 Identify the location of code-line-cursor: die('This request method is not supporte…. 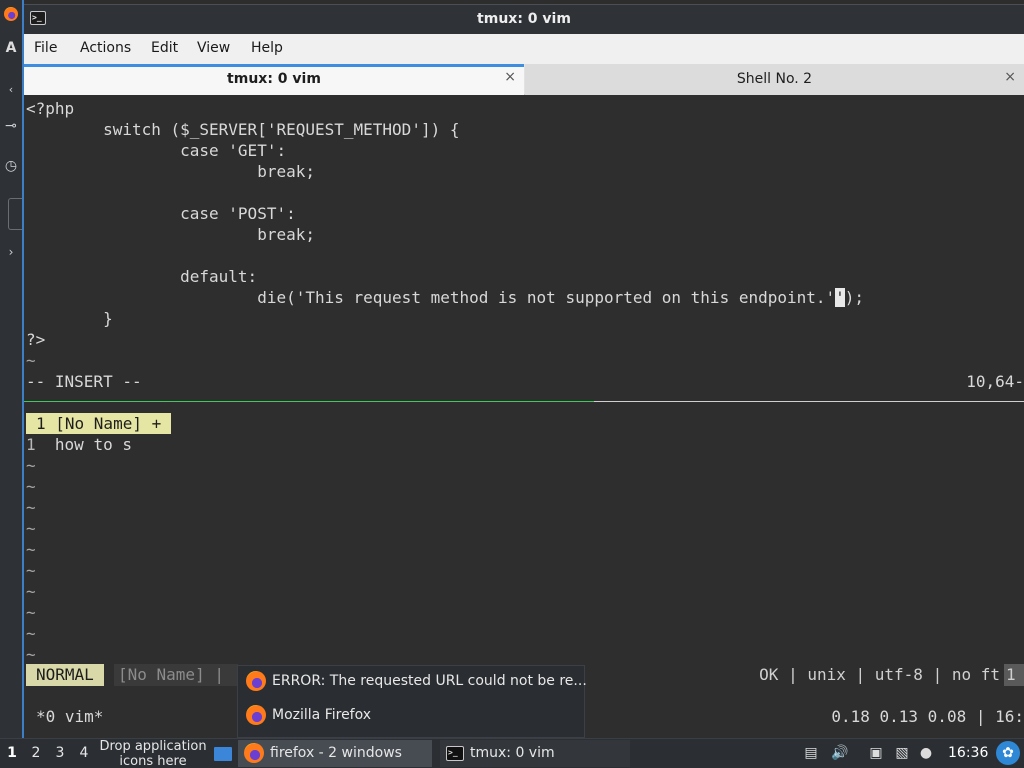
(445, 297).